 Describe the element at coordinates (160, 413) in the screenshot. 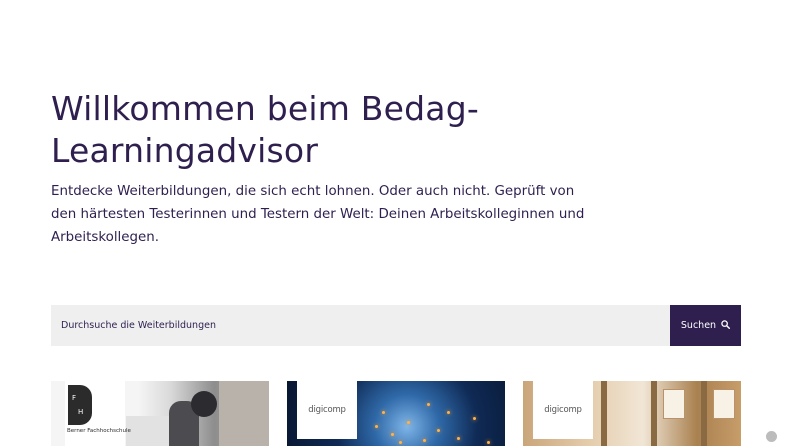

I see `course-card: F H Berner Fachhochschule` at that location.